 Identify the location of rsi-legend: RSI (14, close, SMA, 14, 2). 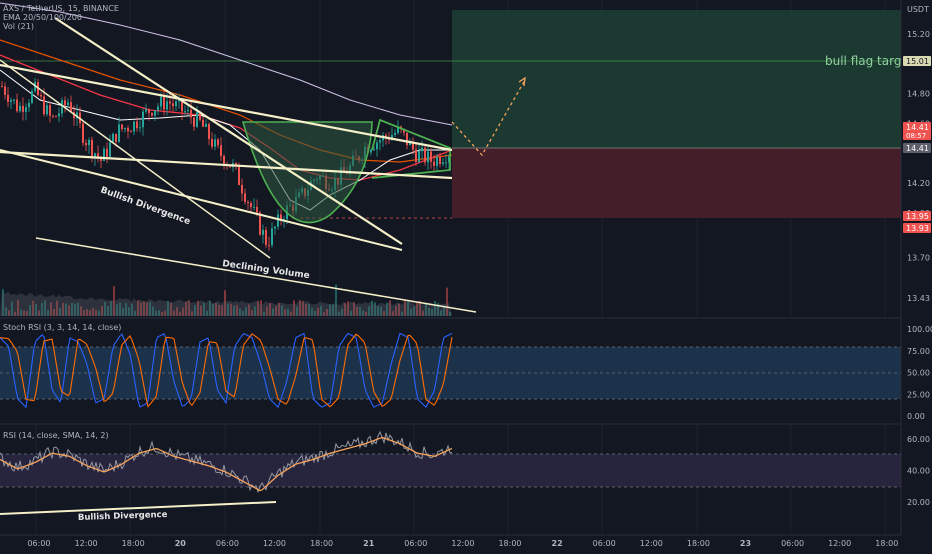
(56, 435).